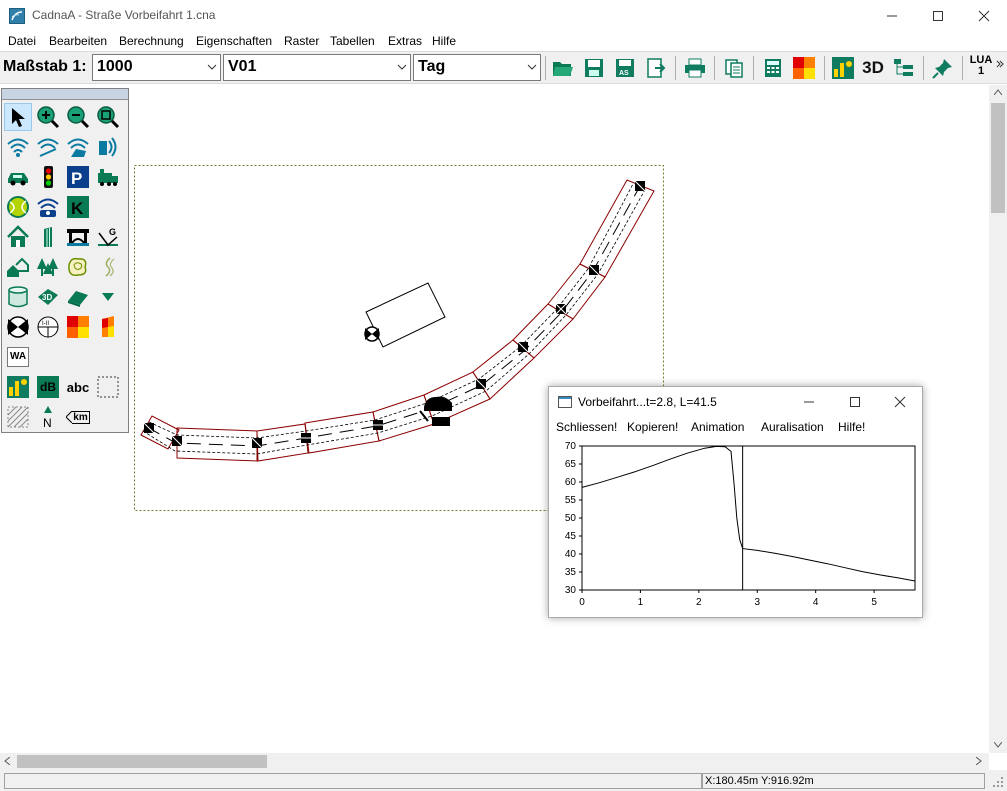 Image resolution: width=1007 pixels, height=791 pixels. Describe the element at coordinates (984, 15) in the screenshot. I see `close-button` at that location.